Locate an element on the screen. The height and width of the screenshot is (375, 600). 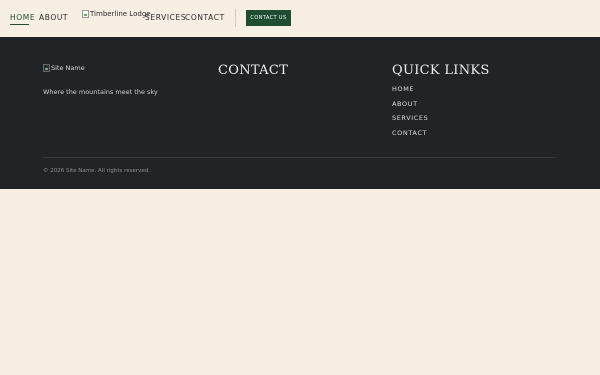
footer-contact-heading: CONTACT is located at coordinates (253, 70).